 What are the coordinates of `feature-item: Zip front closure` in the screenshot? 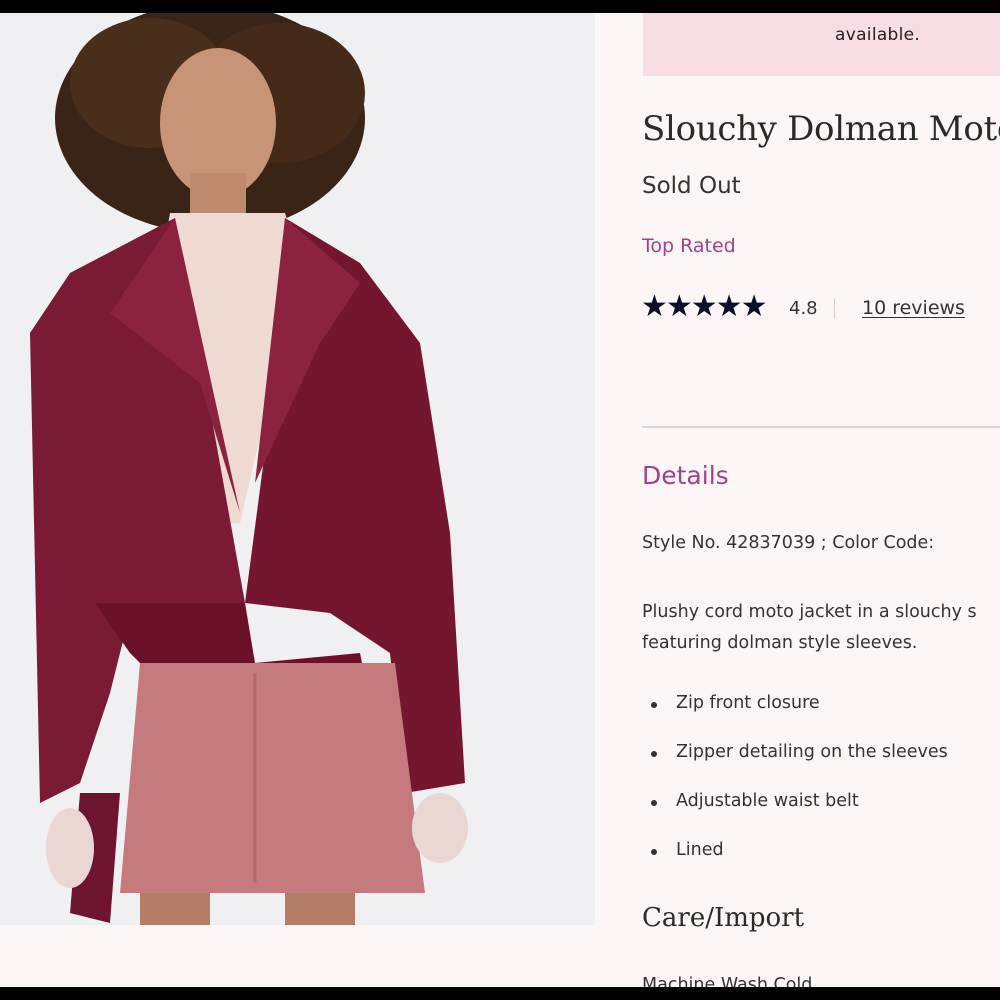 It's located at (795, 717).